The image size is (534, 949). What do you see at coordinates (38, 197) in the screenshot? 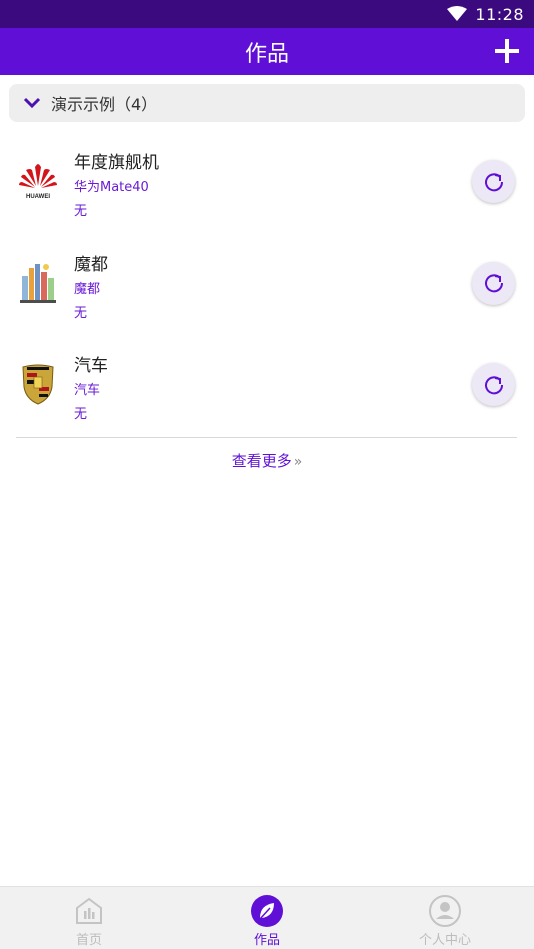
I see `huawei-logo-text: HUAWEI` at bounding box center [38, 197].